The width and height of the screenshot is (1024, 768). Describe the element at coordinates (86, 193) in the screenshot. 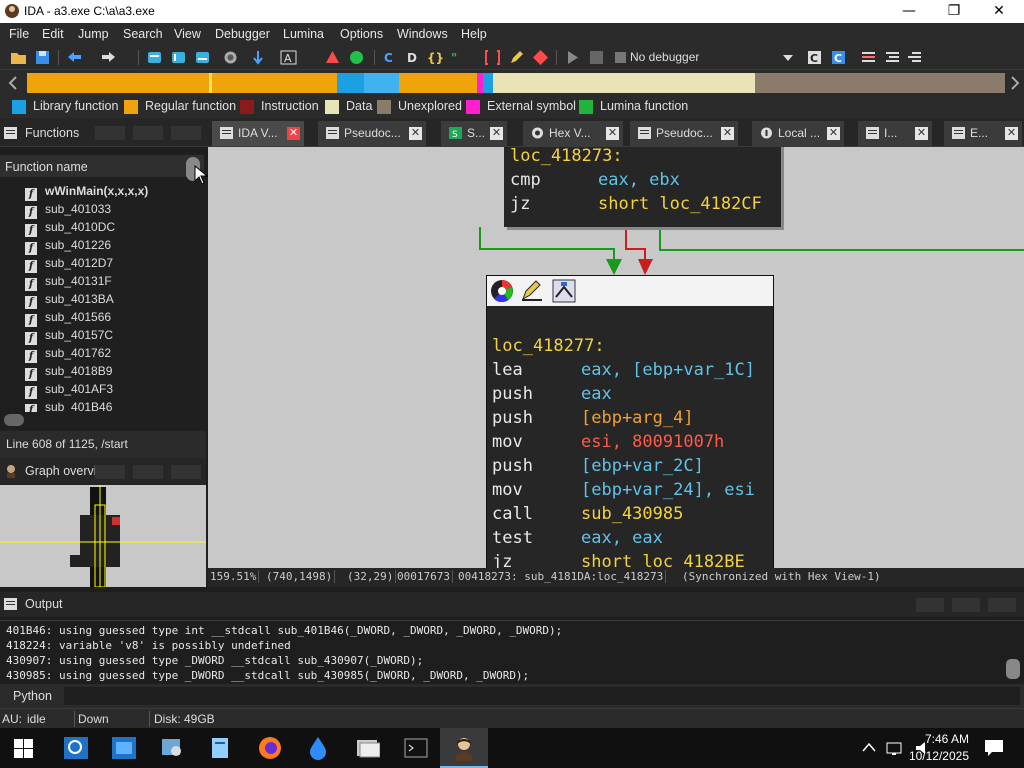

I see `function-item: f wWinMain(x,x,x,x)` at that location.